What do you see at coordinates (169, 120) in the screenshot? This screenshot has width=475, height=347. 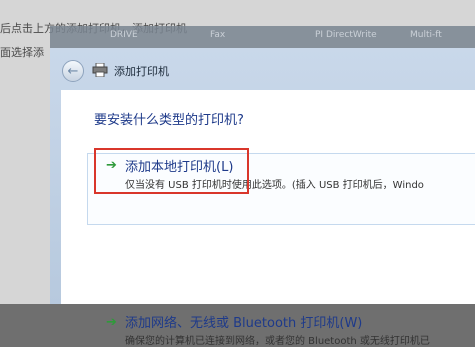 I see `page-heading: 要安装什么类型的打印机?` at bounding box center [169, 120].